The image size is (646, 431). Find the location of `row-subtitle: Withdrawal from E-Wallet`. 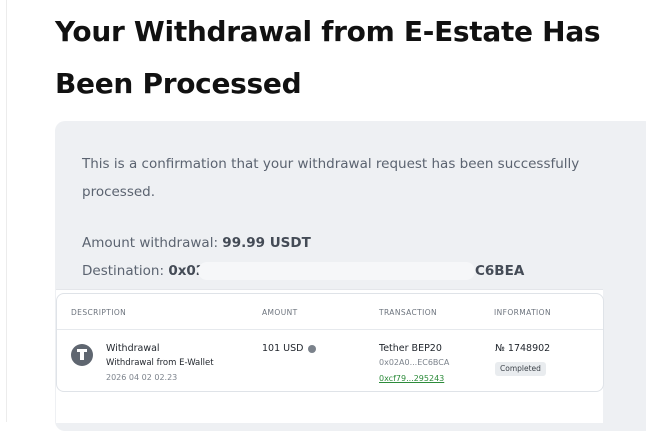

row-subtitle: Withdrawal from E-Wallet is located at coordinates (160, 363).